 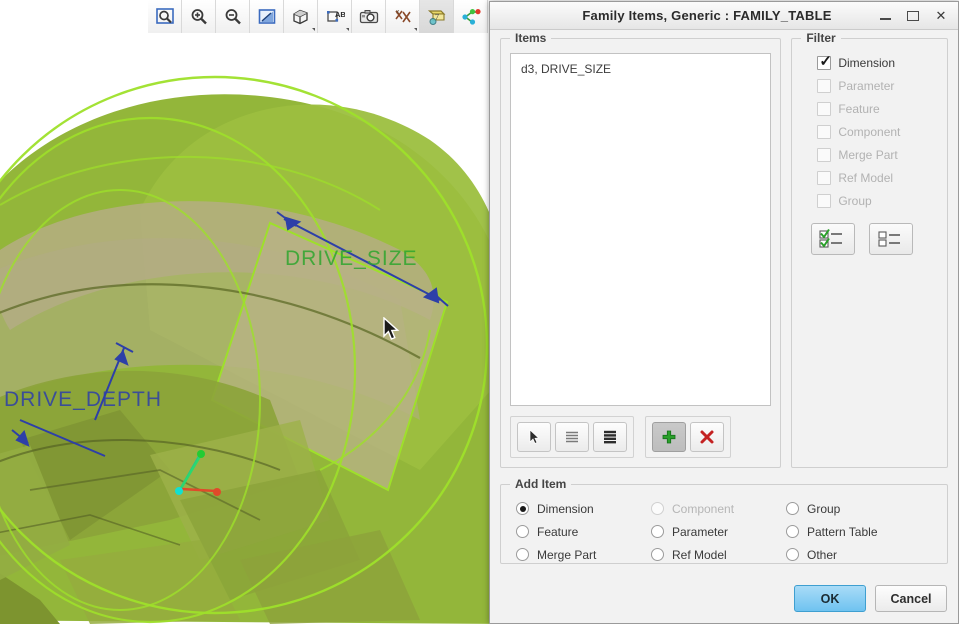 What do you see at coordinates (522, 531) in the screenshot?
I see `radio-feature` at bounding box center [522, 531].